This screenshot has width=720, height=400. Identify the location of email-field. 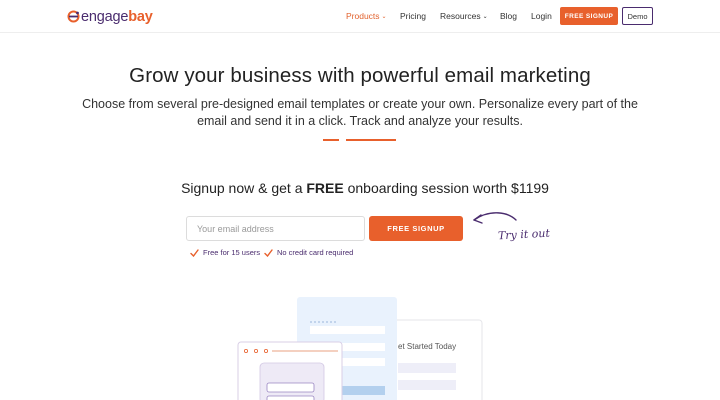
(275, 228).